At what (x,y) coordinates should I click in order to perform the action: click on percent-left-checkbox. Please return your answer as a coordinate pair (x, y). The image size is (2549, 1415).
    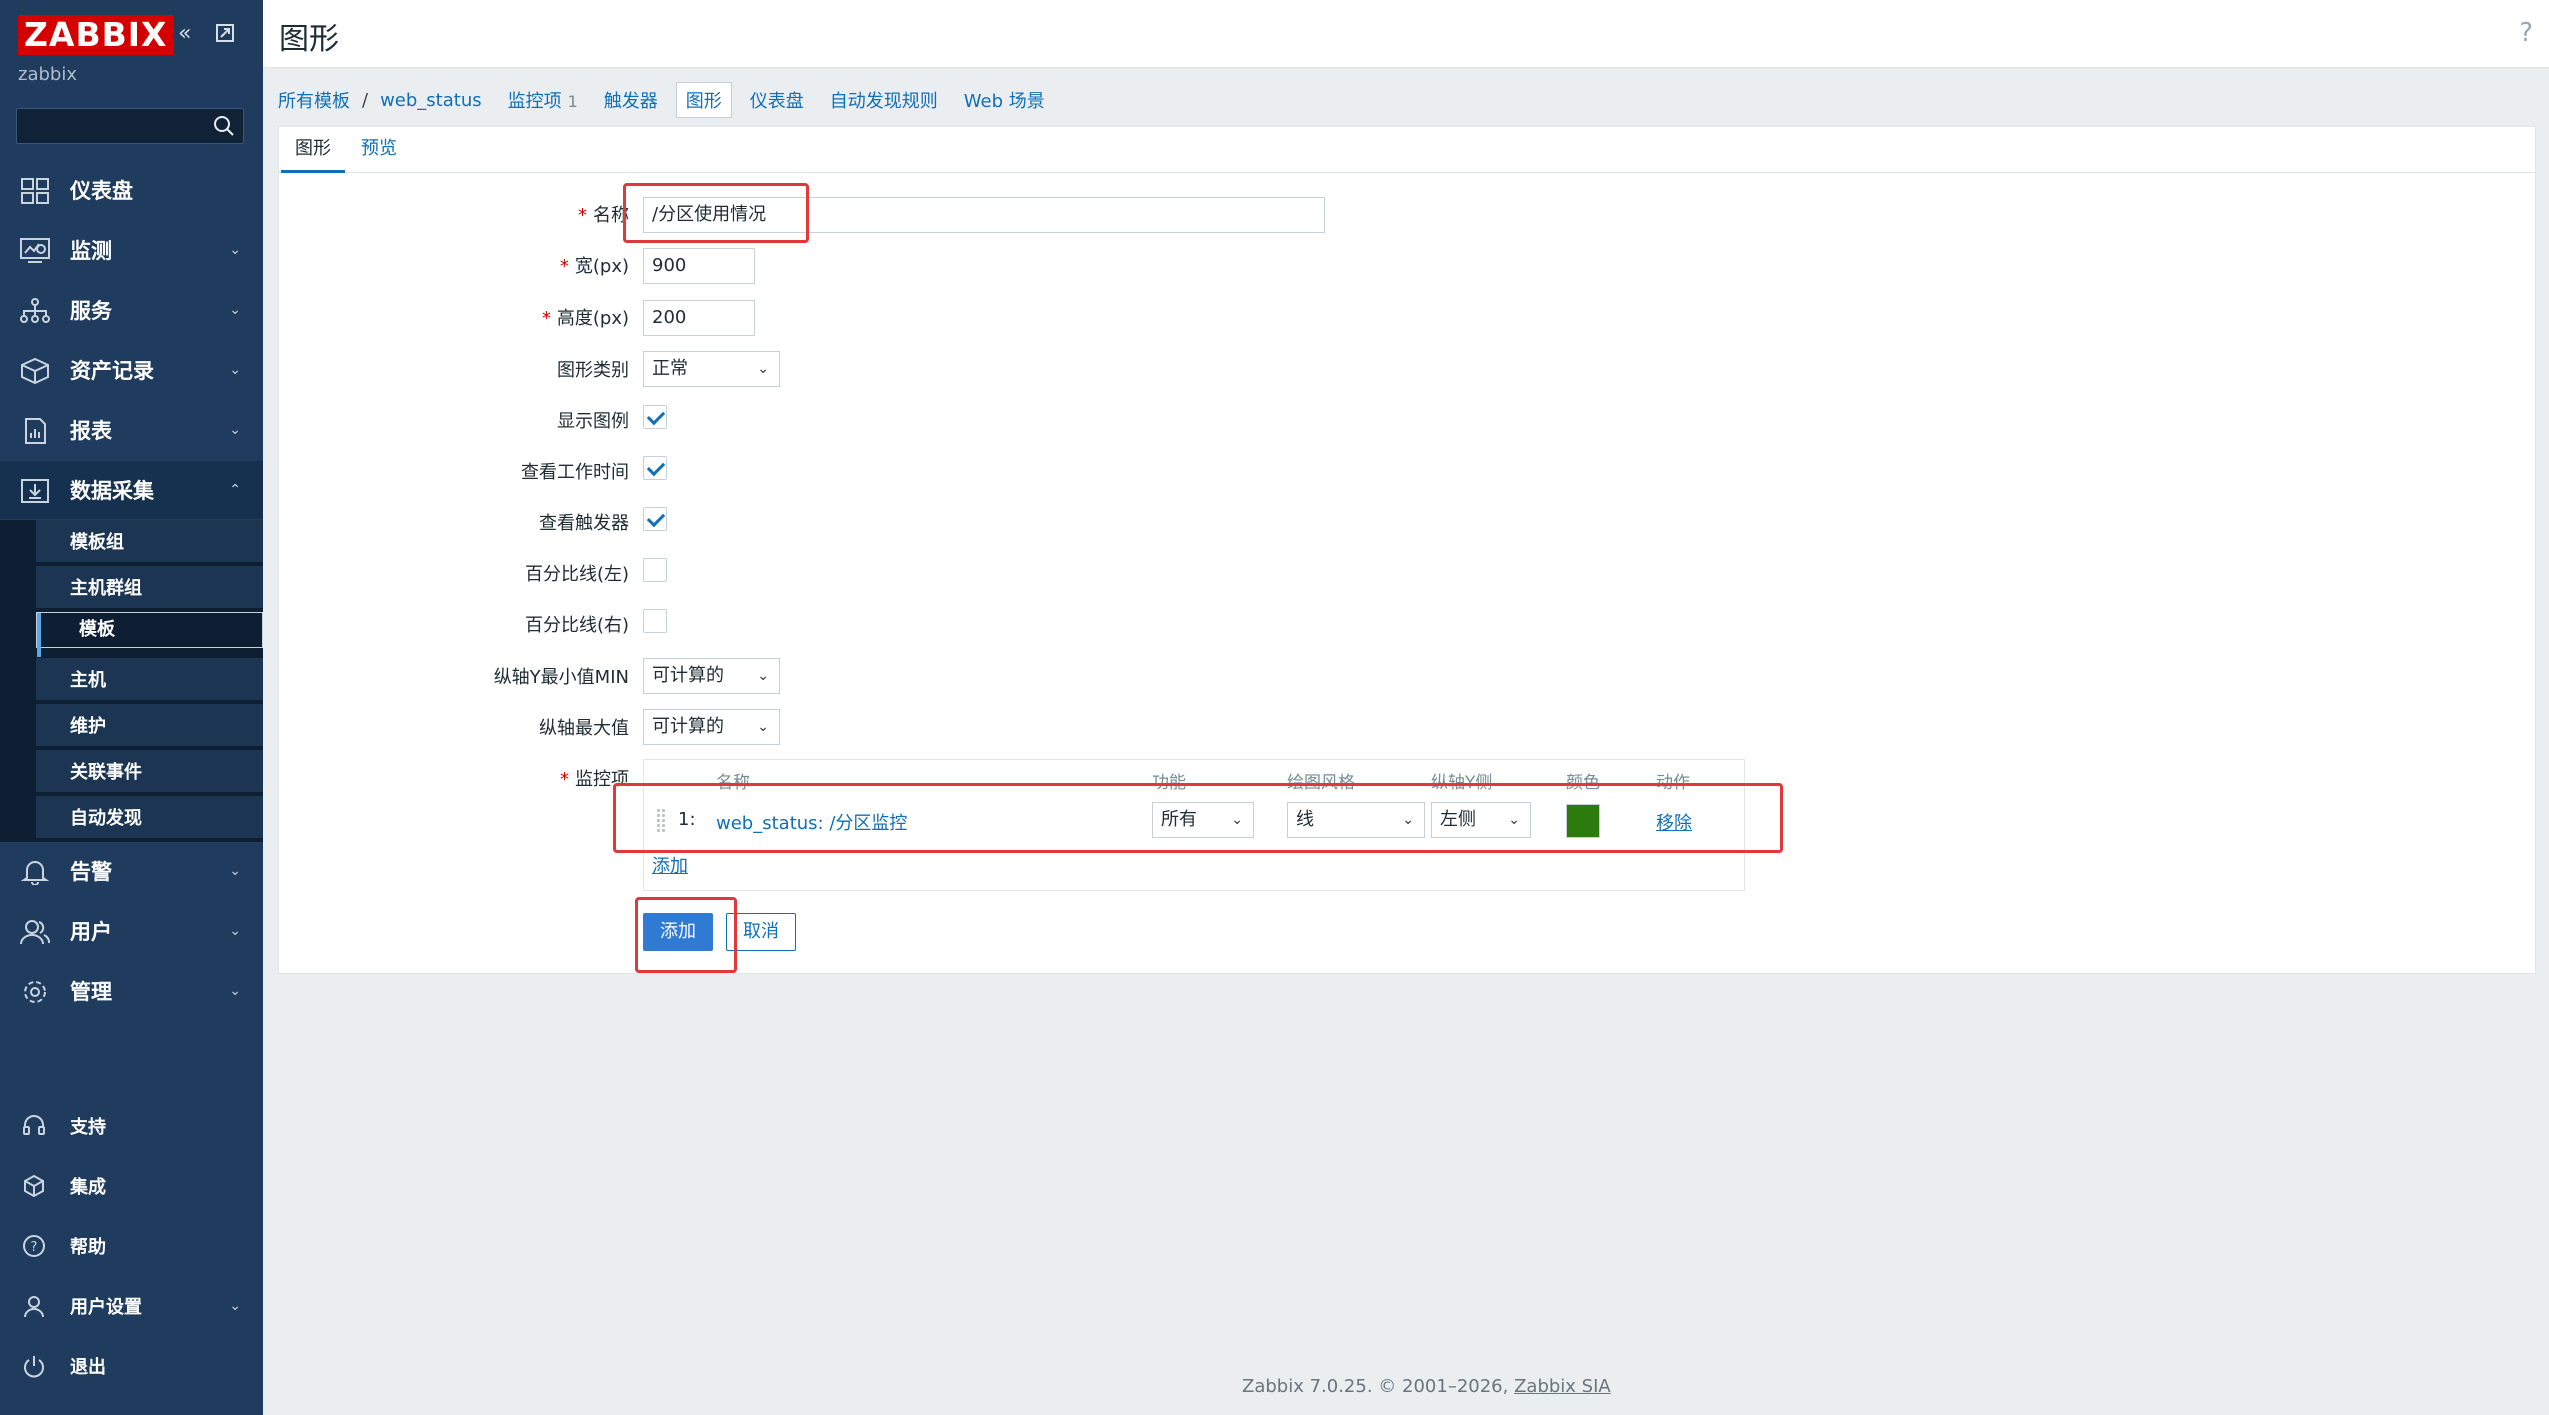
    Looking at the image, I should click on (655, 570).